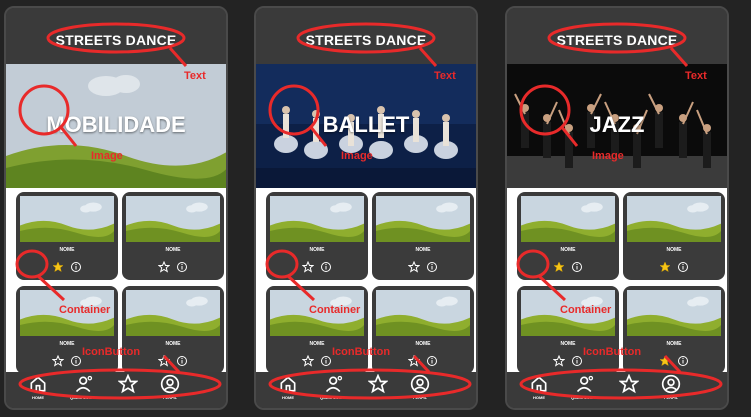 The height and width of the screenshot is (417, 751). What do you see at coordinates (617, 124) in the screenshot?
I see `hero-title: JAZZ` at bounding box center [617, 124].